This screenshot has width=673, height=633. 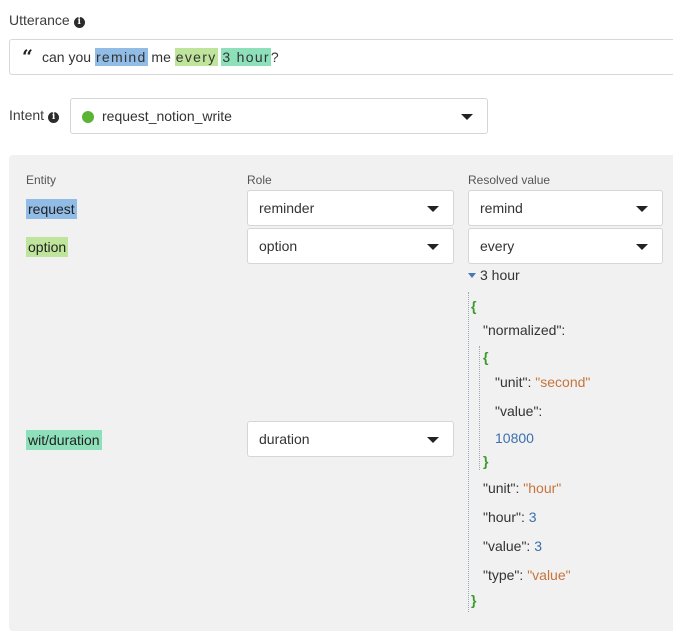 I want to click on intent-status-dot, so click(x=88, y=117).